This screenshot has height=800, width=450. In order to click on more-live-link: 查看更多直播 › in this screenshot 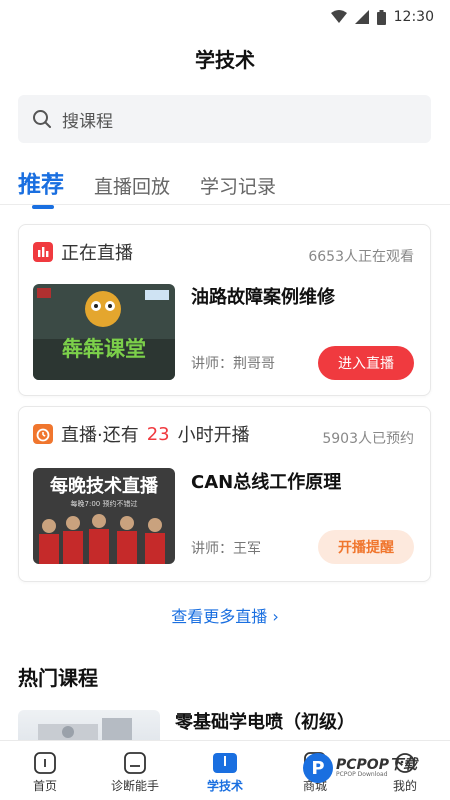, I will do `click(225, 615)`.